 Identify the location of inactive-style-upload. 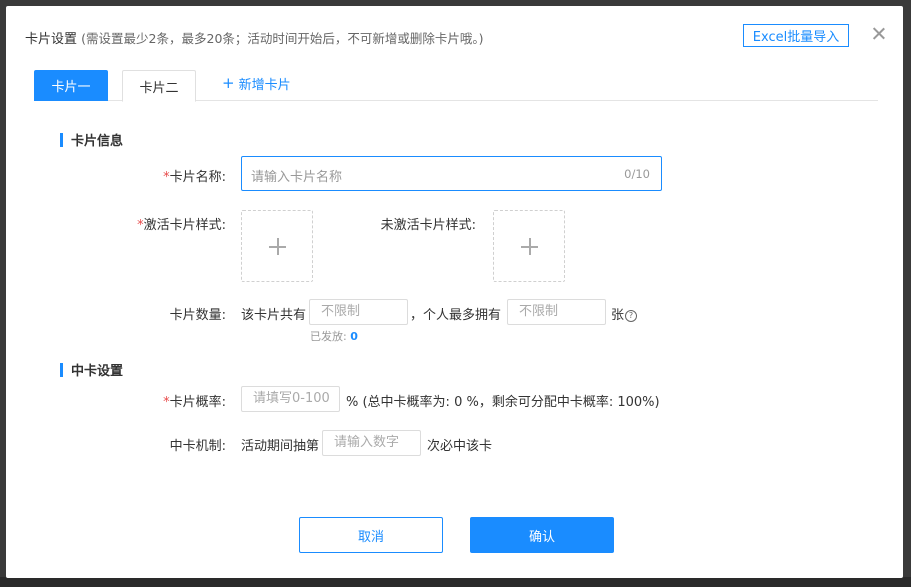
(529, 246).